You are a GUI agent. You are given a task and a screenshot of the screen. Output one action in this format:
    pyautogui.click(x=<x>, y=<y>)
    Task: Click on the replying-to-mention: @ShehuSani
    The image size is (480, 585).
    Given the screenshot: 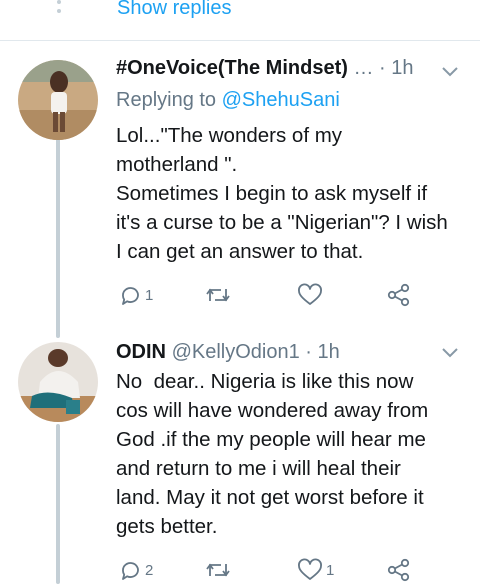 What is the action you would take?
    pyautogui.click(x=281, y=100)
    